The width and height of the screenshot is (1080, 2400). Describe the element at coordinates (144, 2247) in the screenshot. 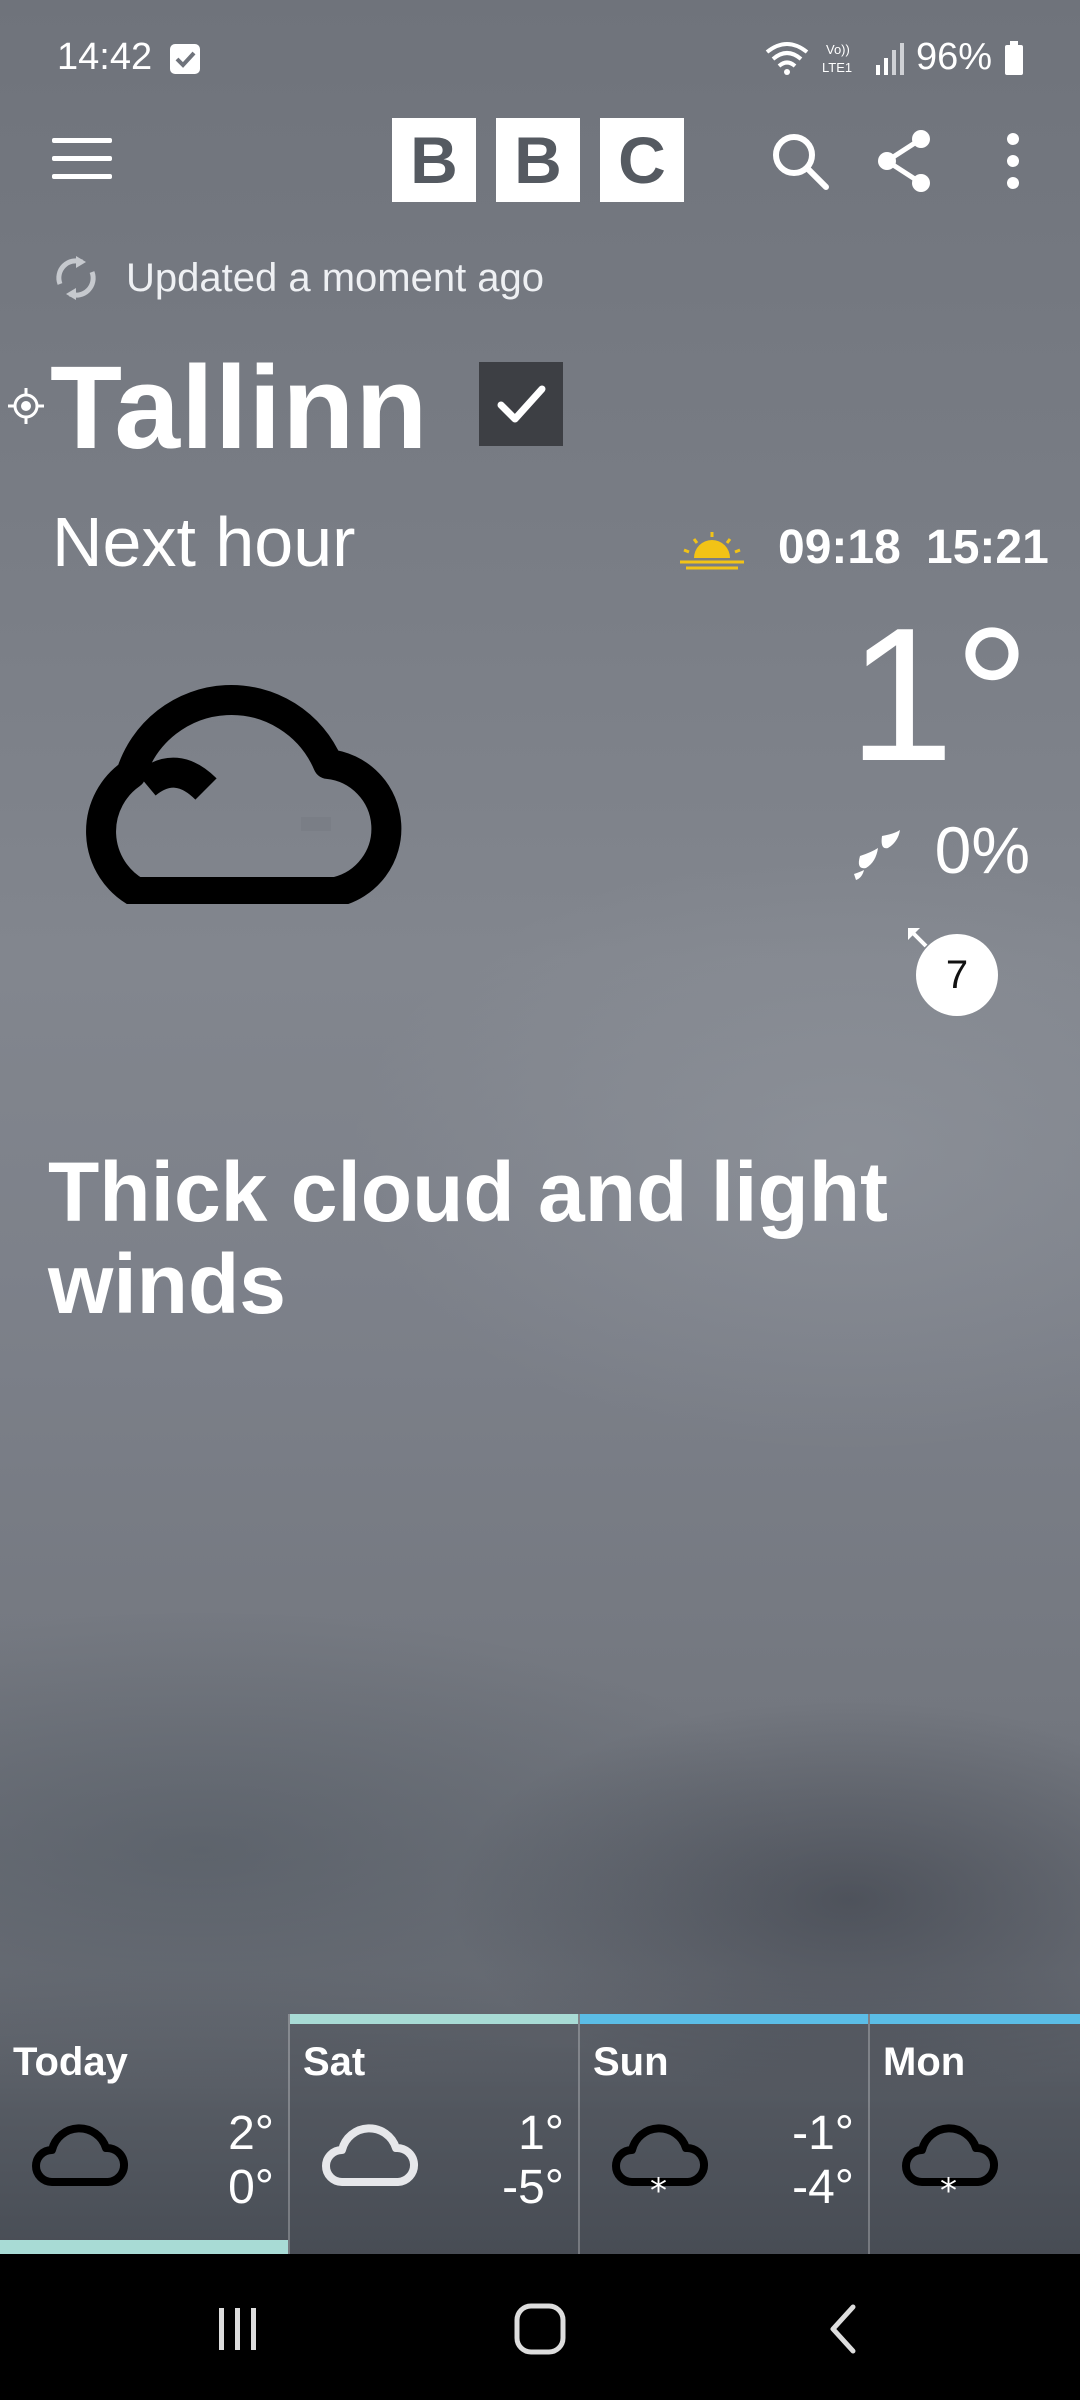

I see `selected-day-indicator` at that location.